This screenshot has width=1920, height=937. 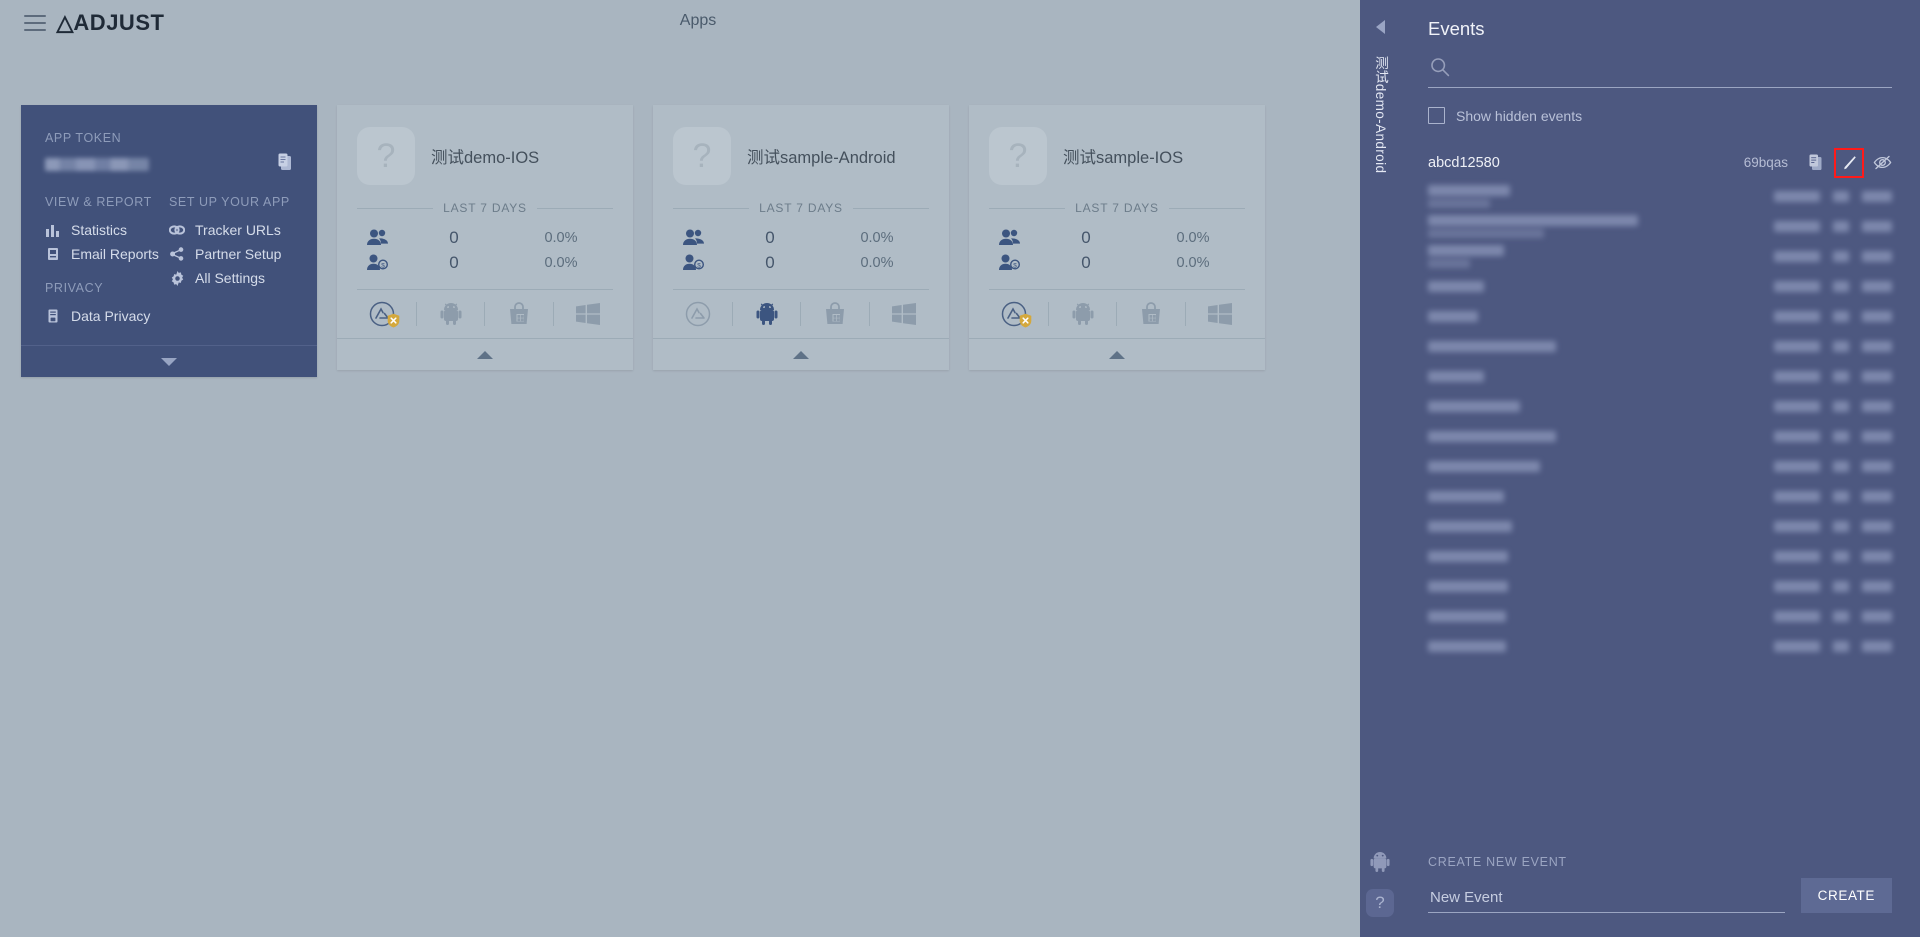 I want to click on eye-slash-icon, so click(x=1882, y=163).